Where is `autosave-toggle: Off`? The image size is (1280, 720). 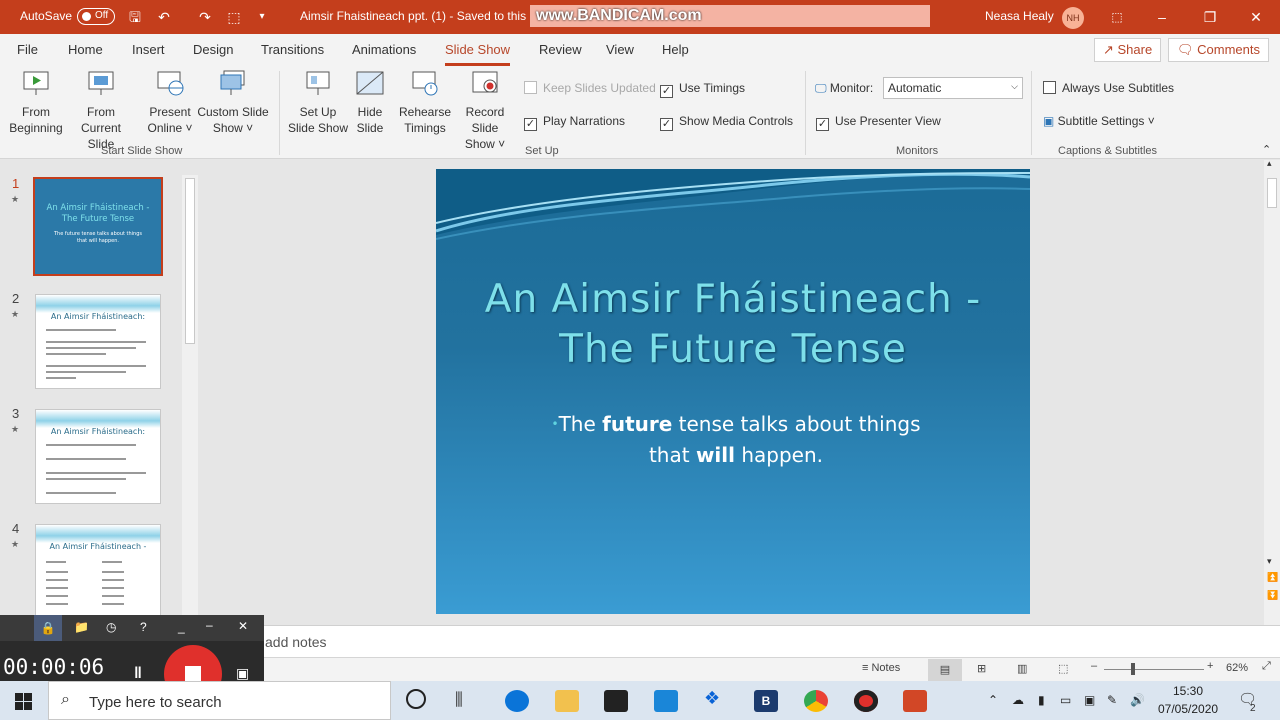 autosave-toggle: Off is located at coordinates (96, 16).